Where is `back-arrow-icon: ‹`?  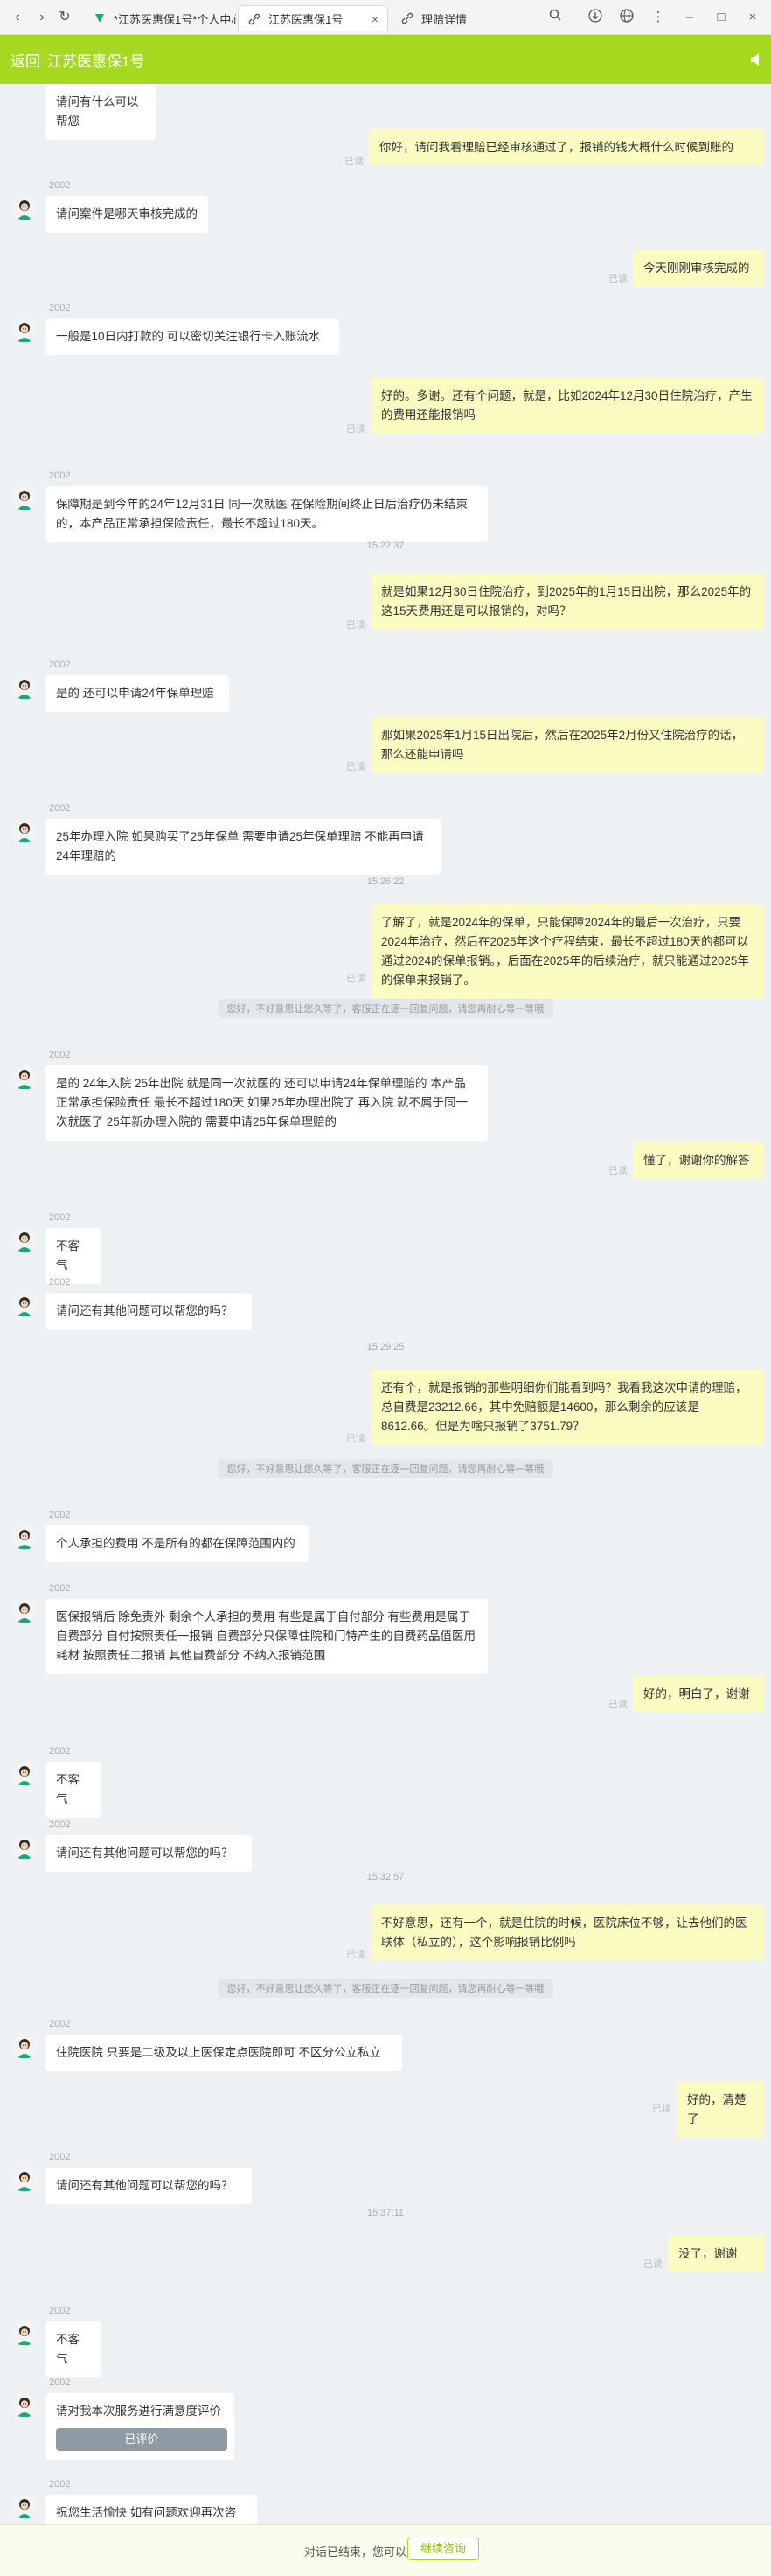
back-arrow-icon: ‹ is located at coordinates (17, 17).